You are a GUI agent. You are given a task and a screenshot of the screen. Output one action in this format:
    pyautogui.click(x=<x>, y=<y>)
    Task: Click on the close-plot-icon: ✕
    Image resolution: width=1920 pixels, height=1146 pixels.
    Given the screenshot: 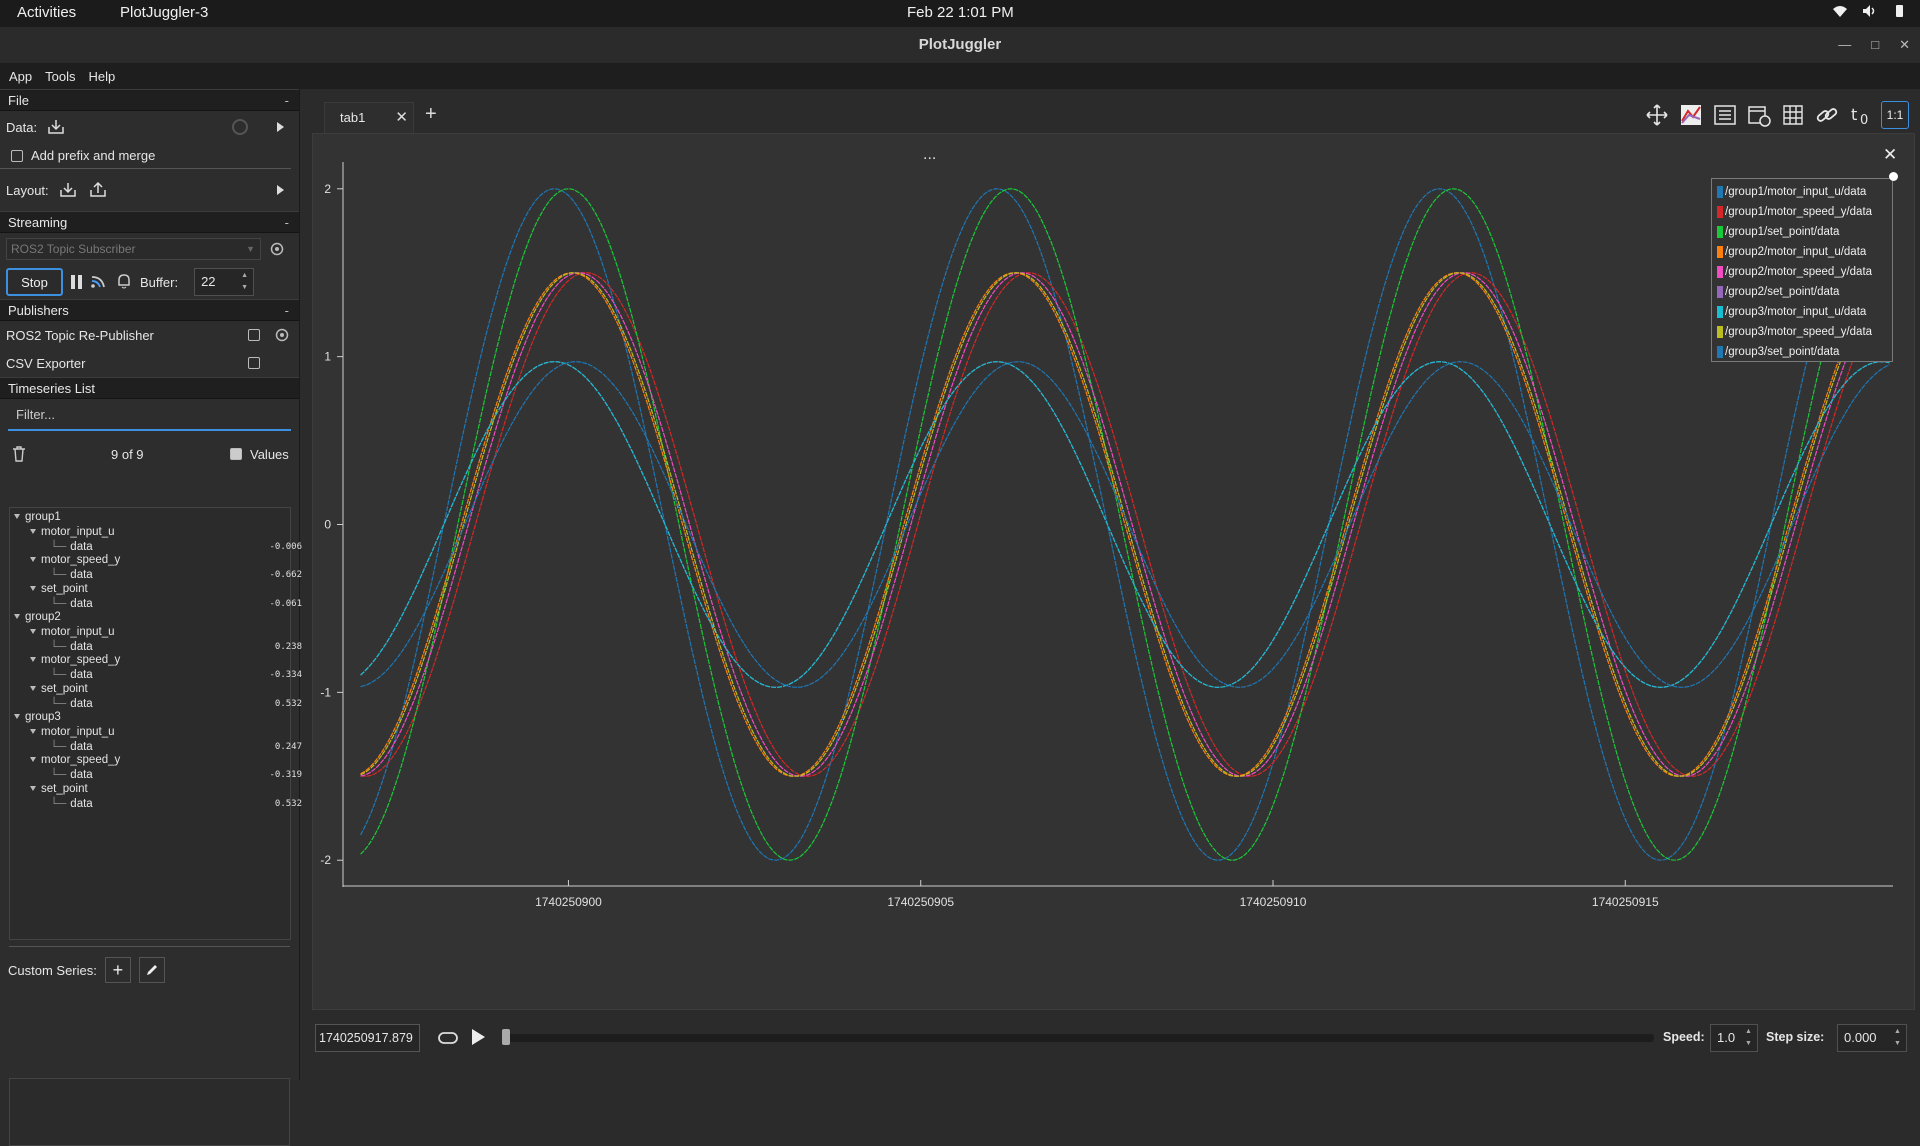 What is the action you would take?
    pyautogui.click(x=1890, y=155)
    